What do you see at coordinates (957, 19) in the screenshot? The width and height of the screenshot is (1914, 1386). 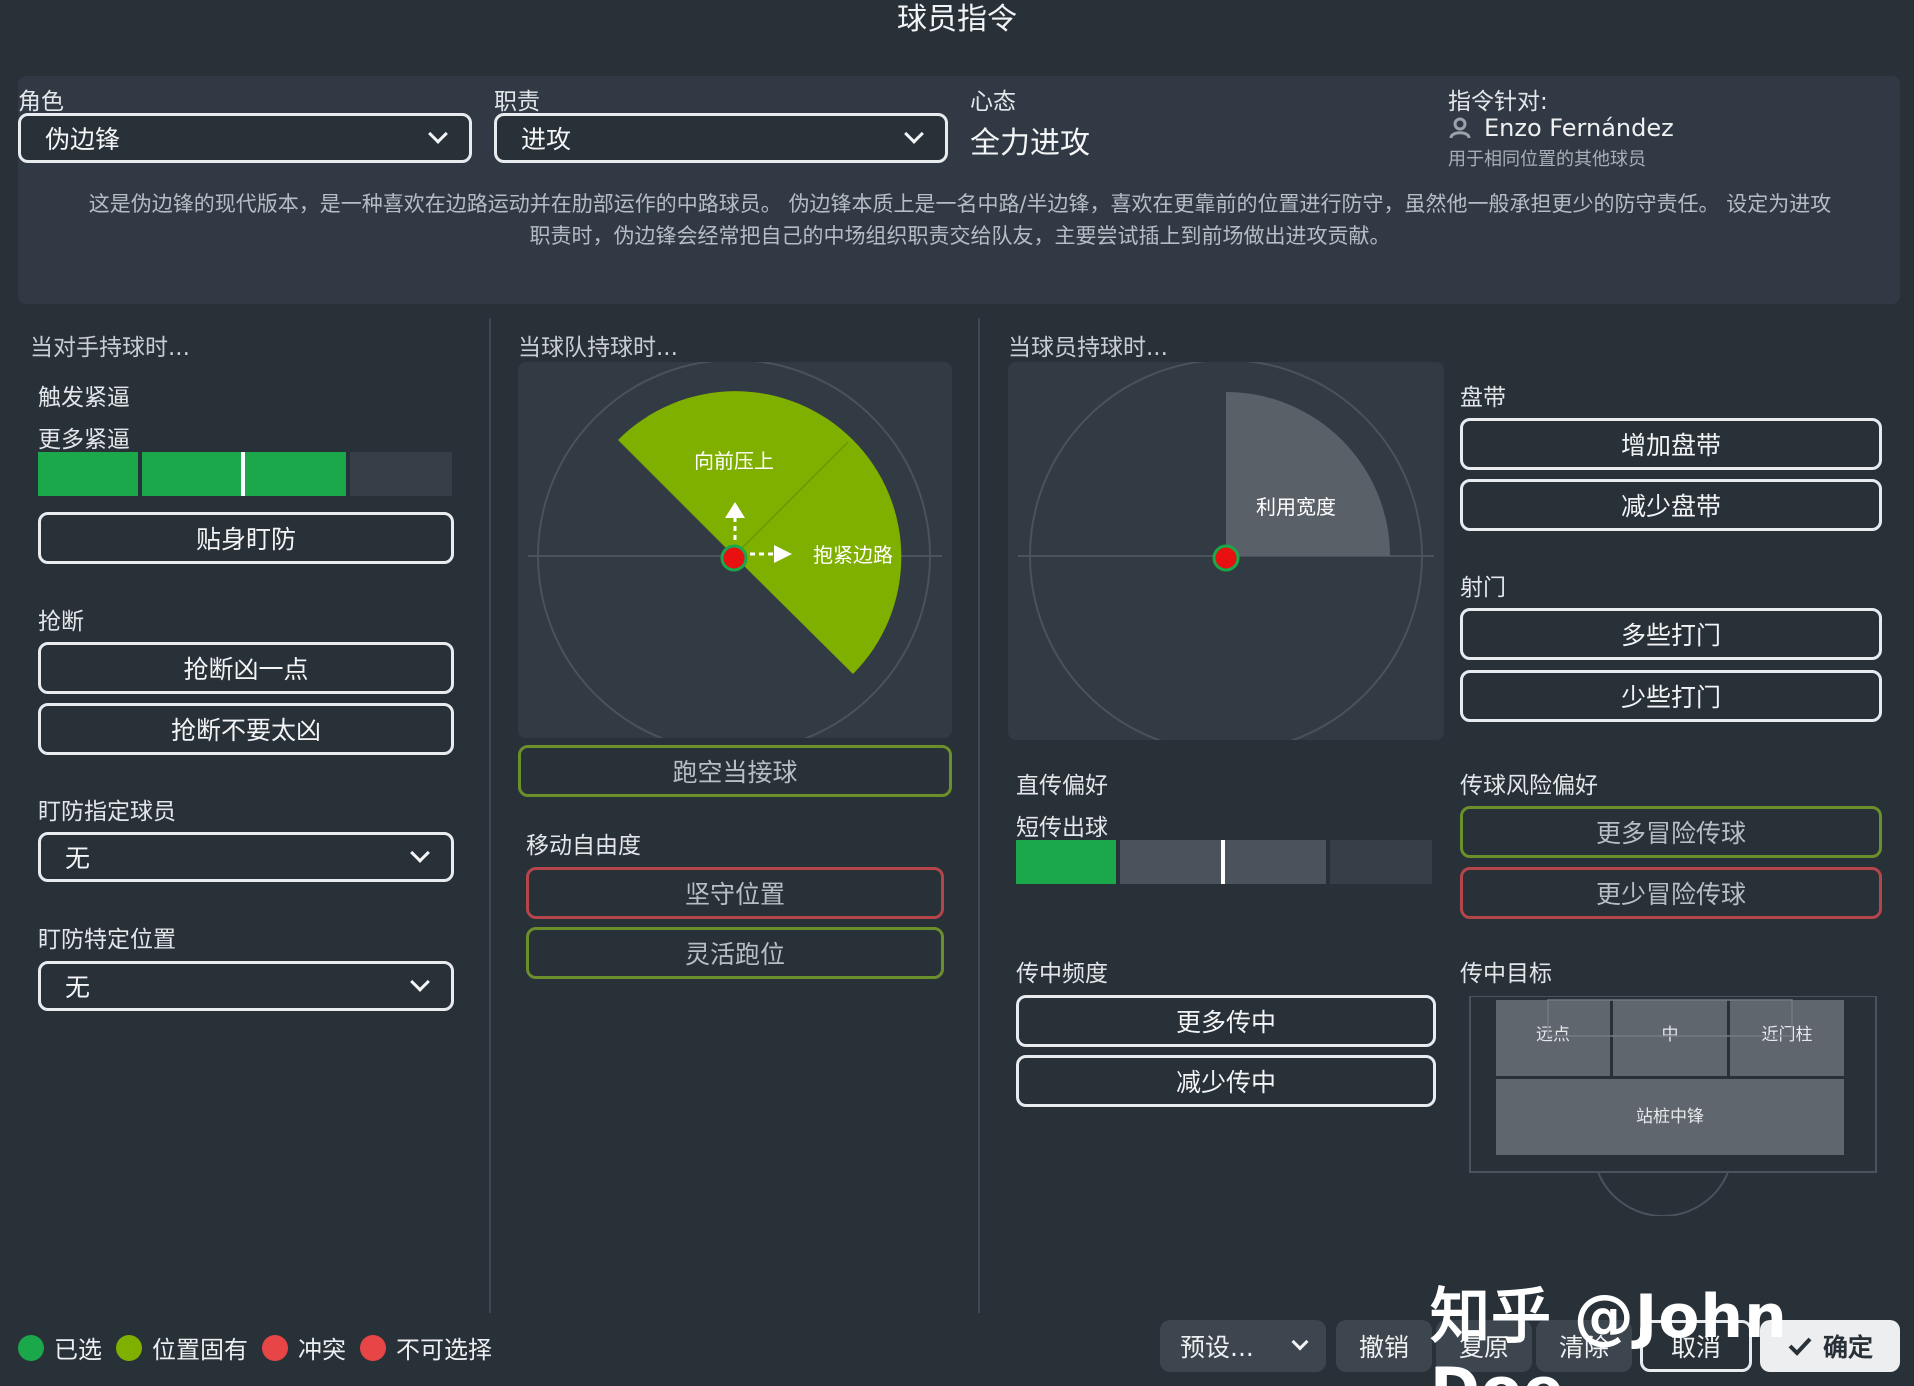 I see `window-title: 球员指令` at bounding box center [957, 19].